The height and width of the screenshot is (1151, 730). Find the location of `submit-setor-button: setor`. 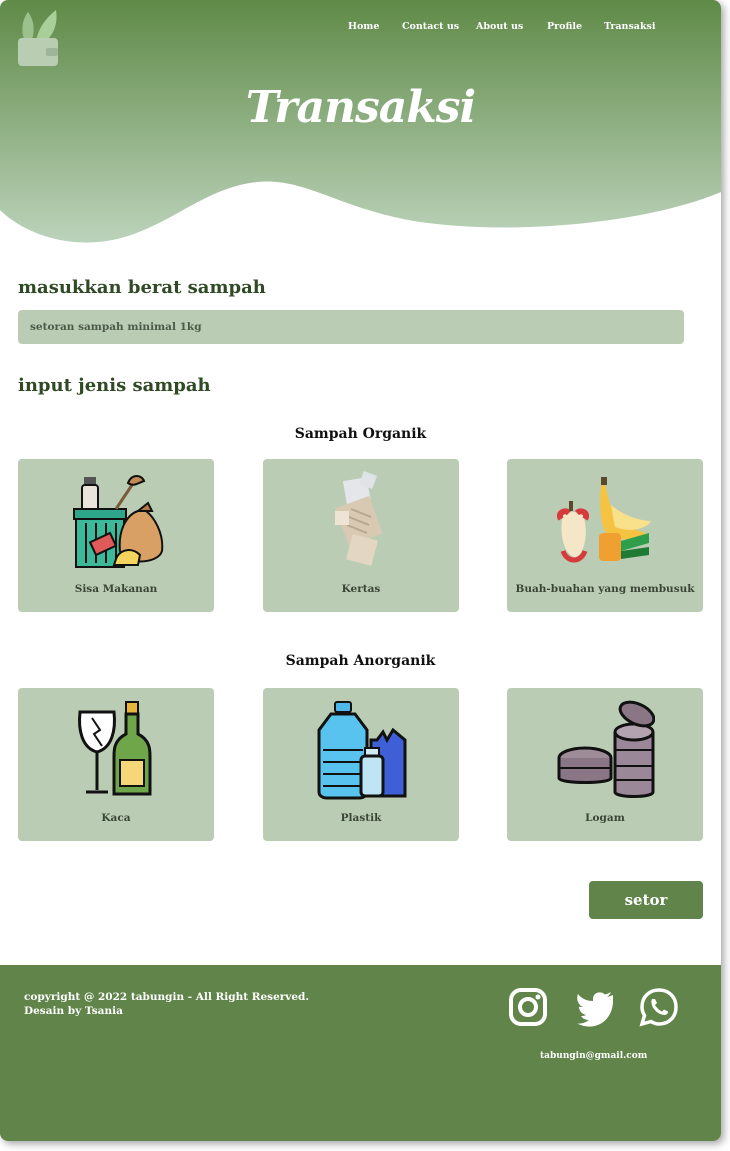

submit-setor-button: setor is located at coordinates (646, 900).